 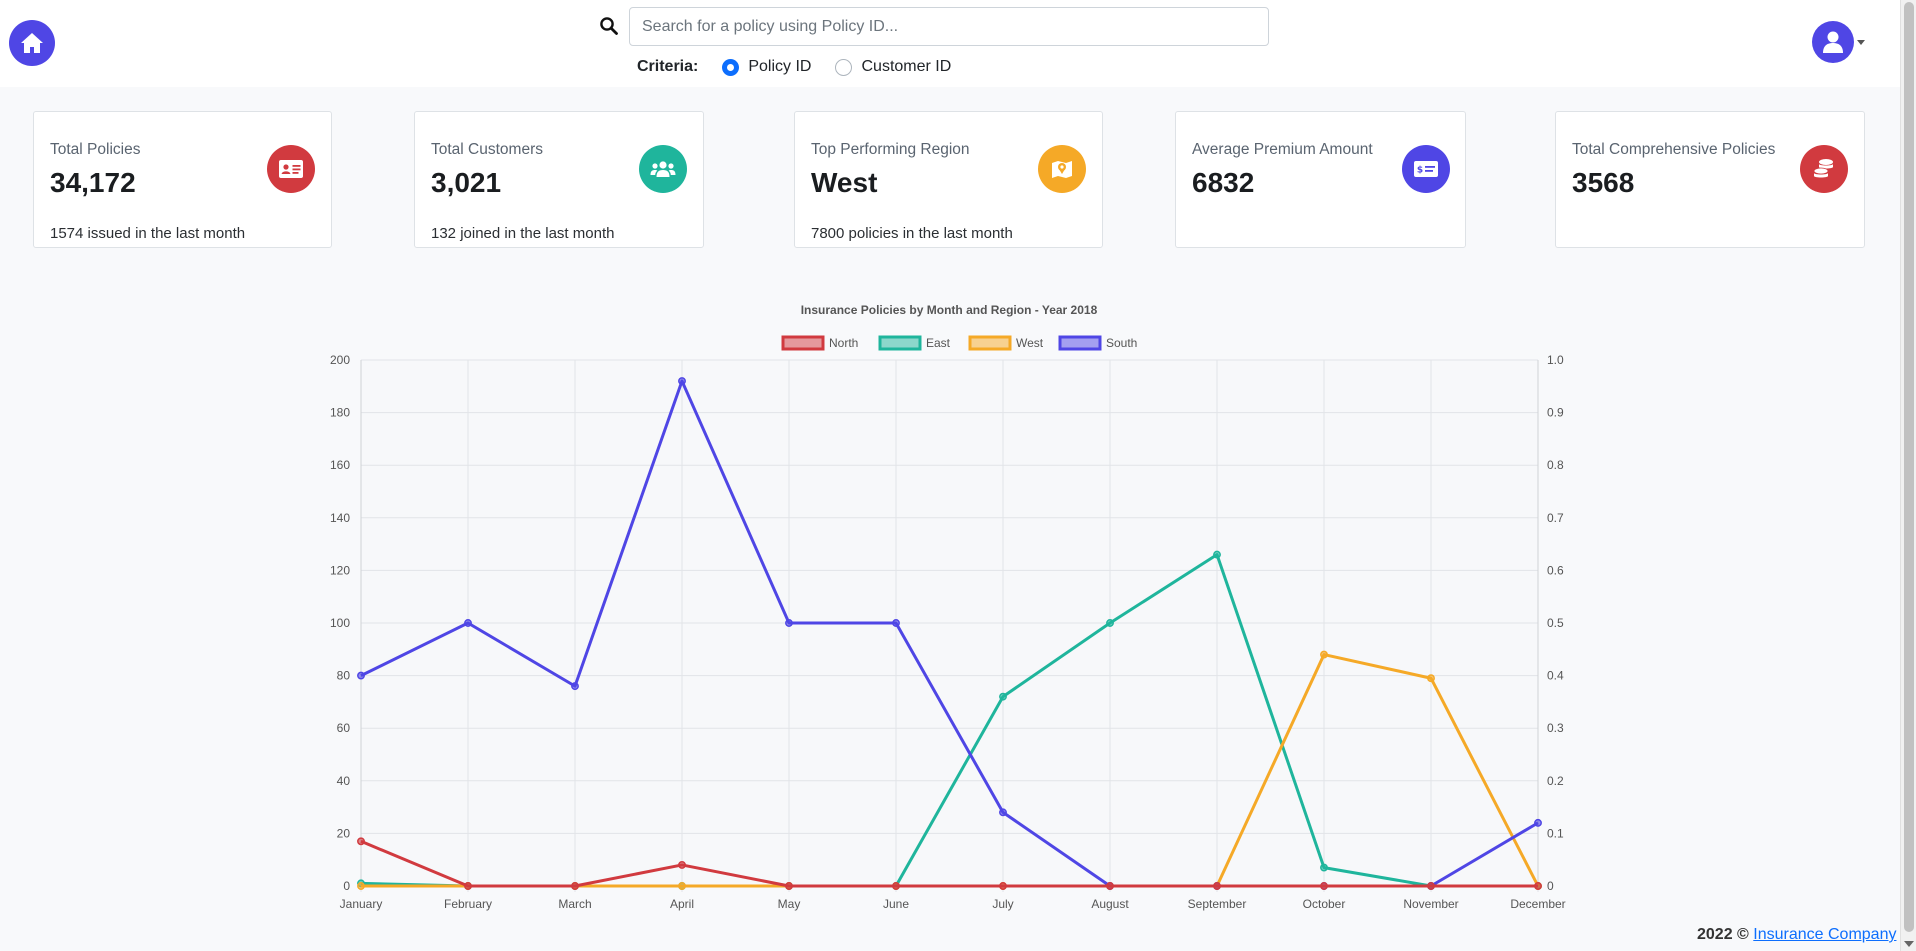 What do you see at coordinates (890, 149) in the screenshot?
I see `card-title: Top Performing Region` at bounding box center [890, 149].